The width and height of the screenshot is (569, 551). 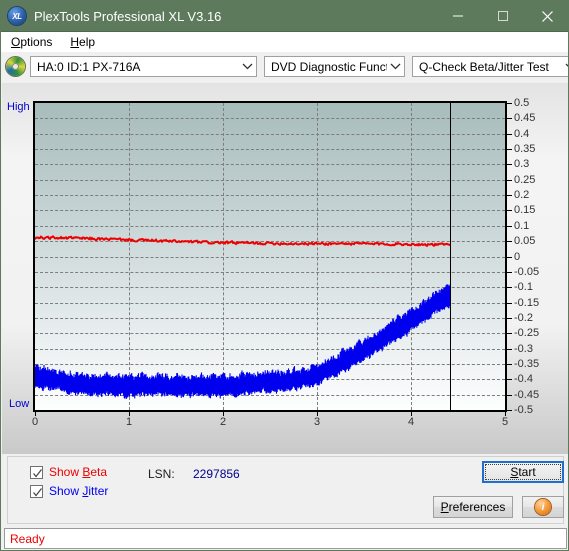 I want to click on maximize-icon, so click(x=502, y=16).